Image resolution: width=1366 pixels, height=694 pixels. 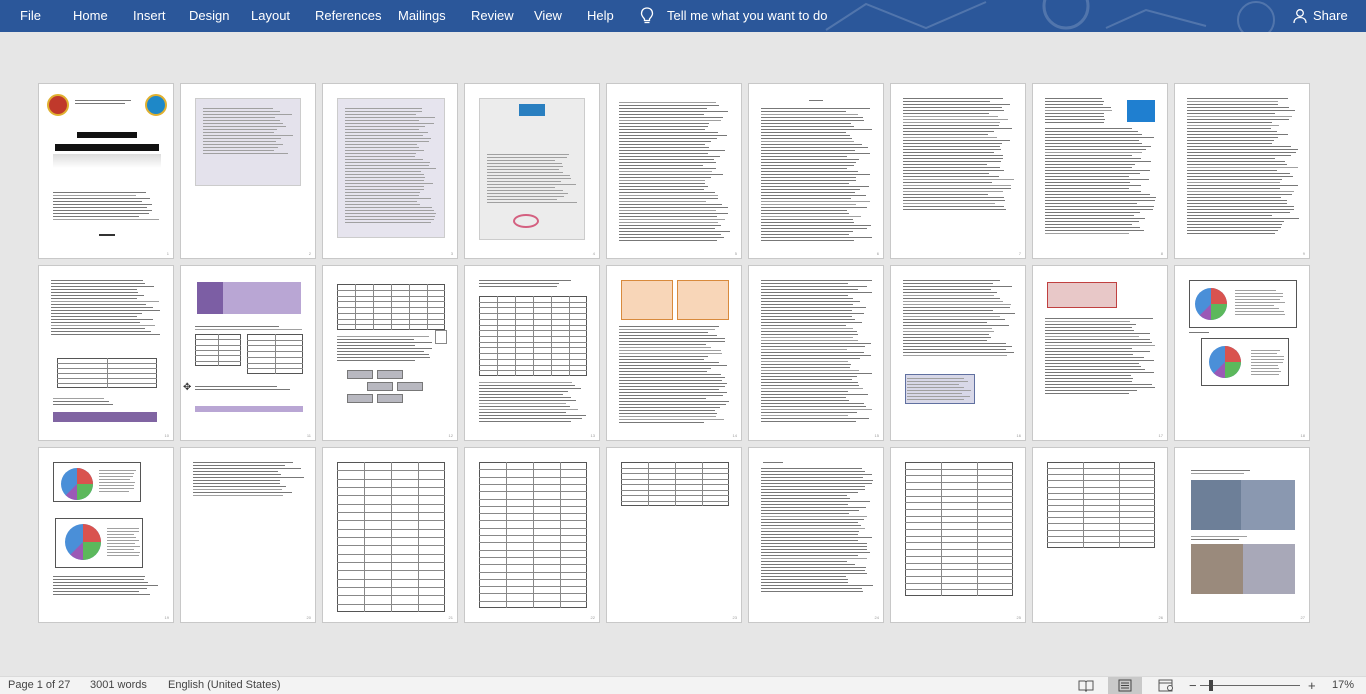 What do you see at coordinates (532, 535) in the screenshot?
I see `page-thumbnail: 22` at bounding box center [532, 535].